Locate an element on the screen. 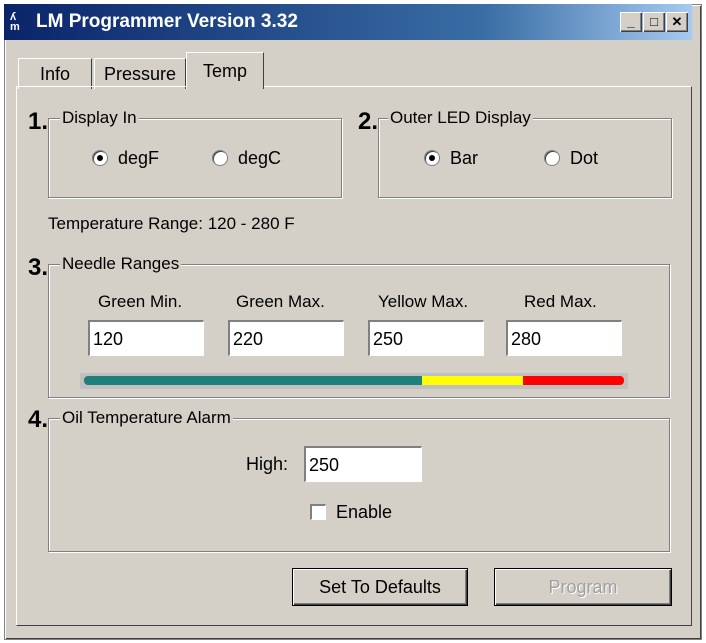 The width and height of the screenshot is (706, 643). enable-label: Enable is located at coordinates (364, 512).